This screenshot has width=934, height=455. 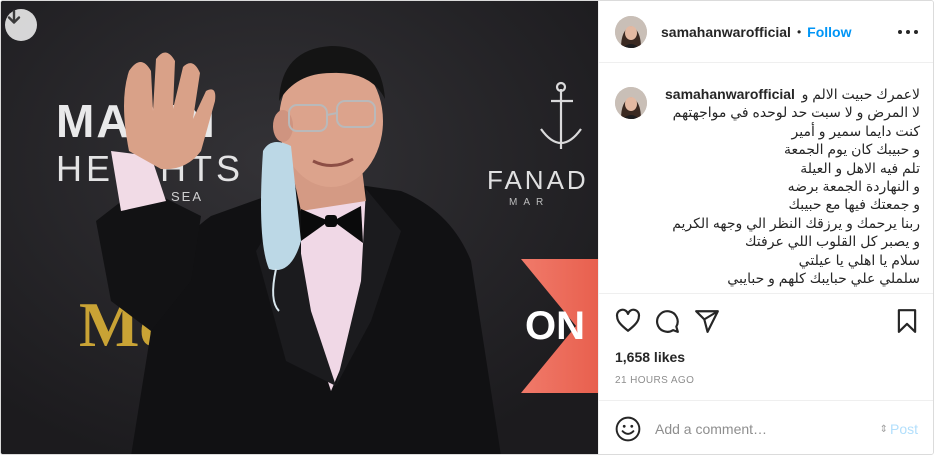 I want to click on post-header: samahanwarofficial • Follow, so click(x=766, y=32).